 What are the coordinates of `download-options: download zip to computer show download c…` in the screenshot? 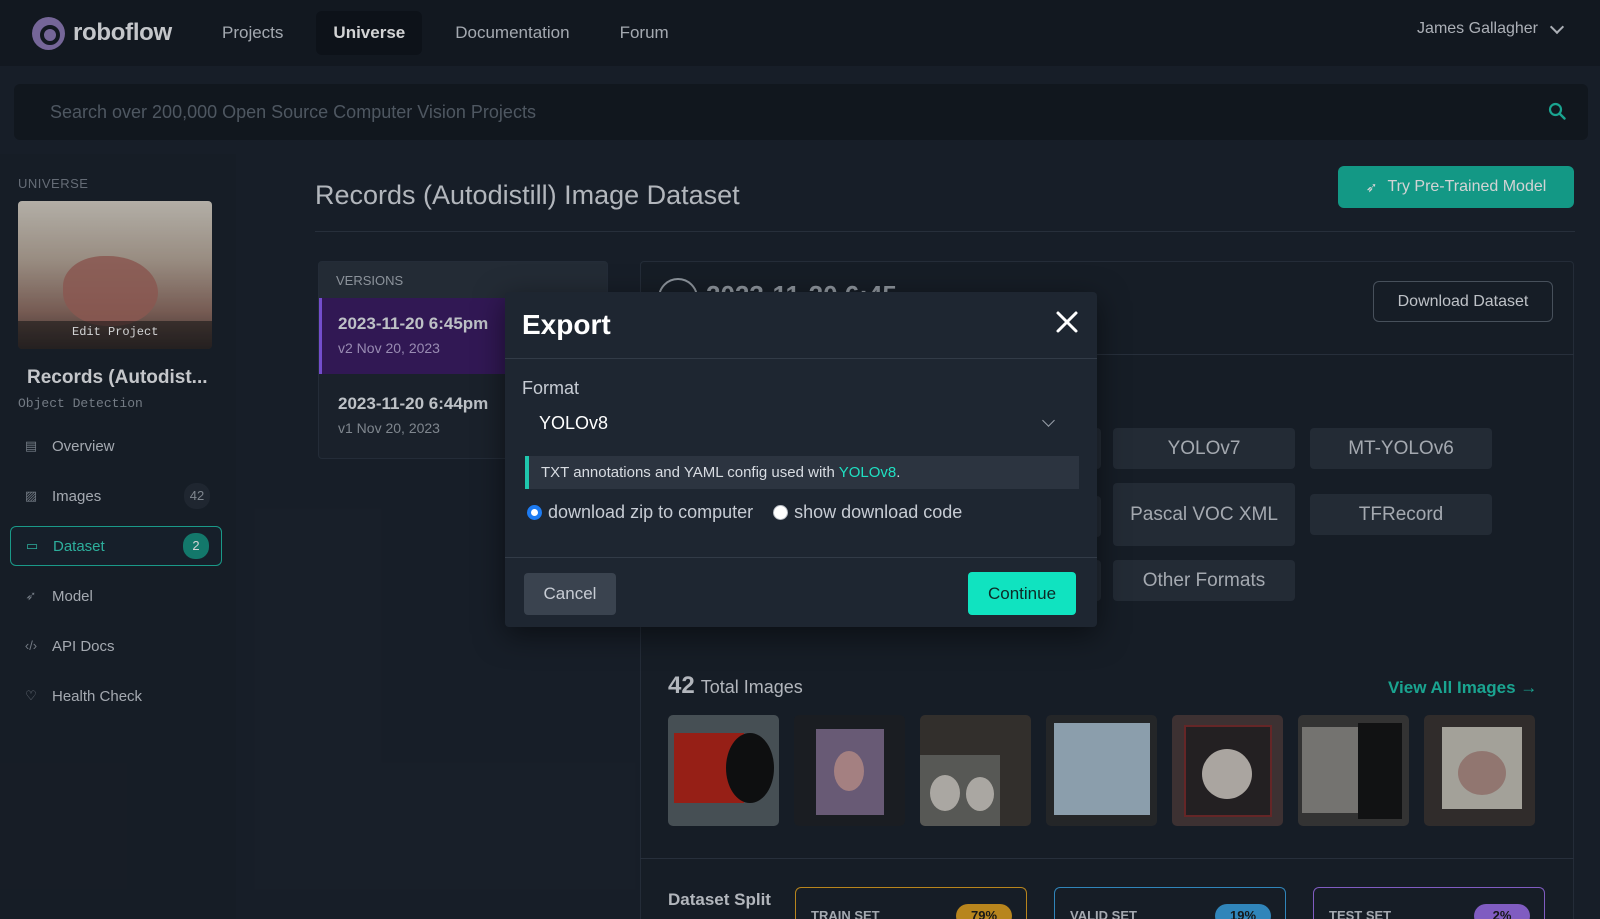 It's located at (754, 512).